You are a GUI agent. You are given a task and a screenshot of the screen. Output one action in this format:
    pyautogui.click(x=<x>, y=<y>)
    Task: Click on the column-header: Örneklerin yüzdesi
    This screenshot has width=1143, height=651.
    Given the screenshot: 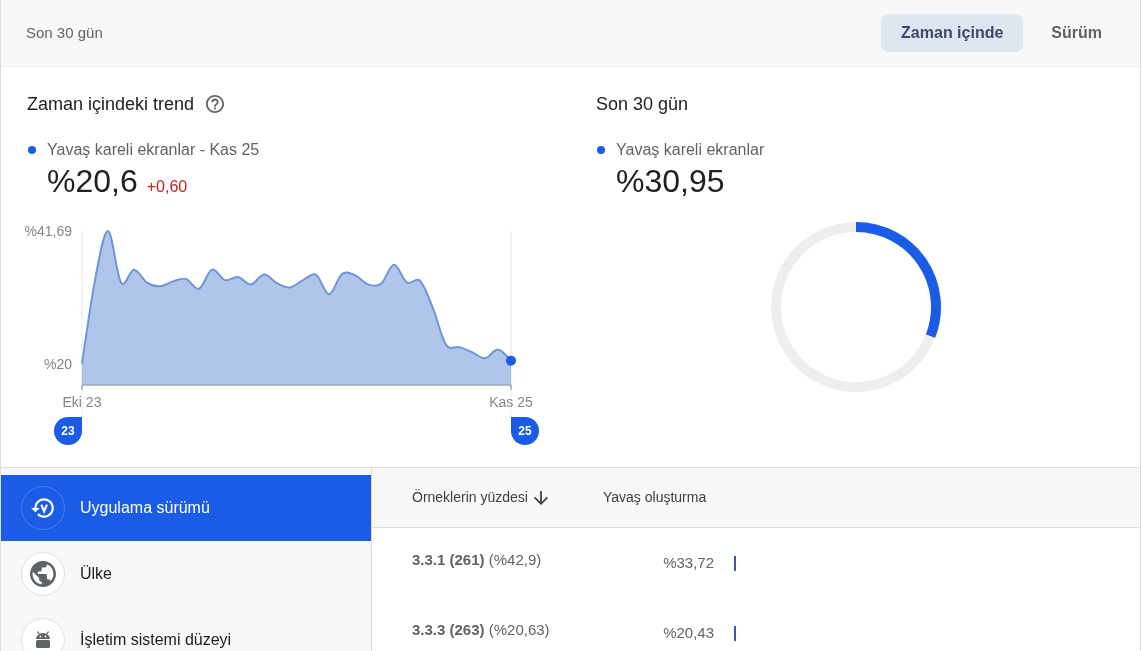 What is the action you would take?
    pyautogui.click(x=480, y=497)
    